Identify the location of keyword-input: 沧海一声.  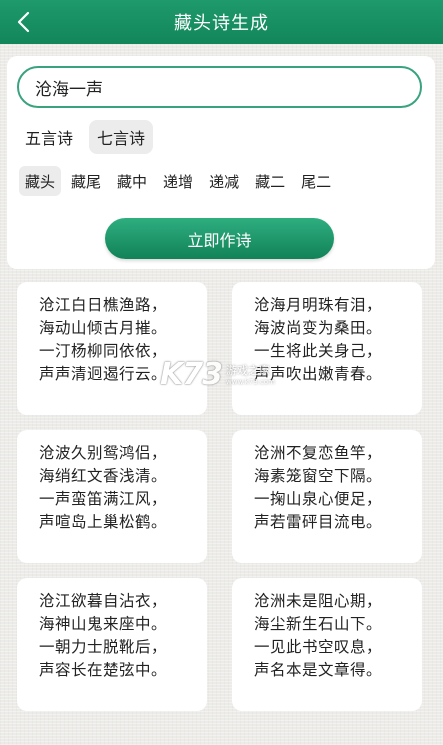
(219, 87).